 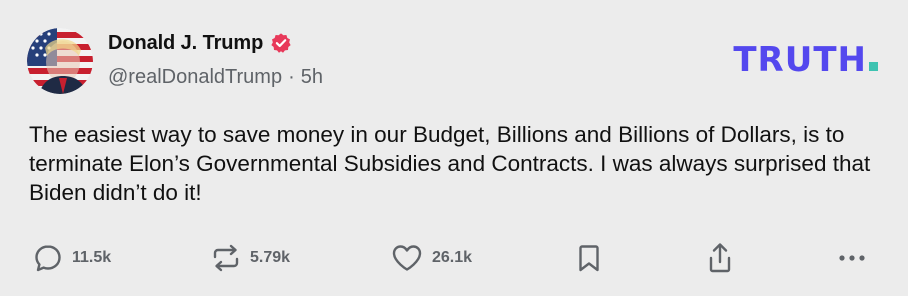 What do you see at coordinates (195, 77) in the screenshot?
I see `author-handle: @realDonaldTrump` at bounding box center [195, 77].